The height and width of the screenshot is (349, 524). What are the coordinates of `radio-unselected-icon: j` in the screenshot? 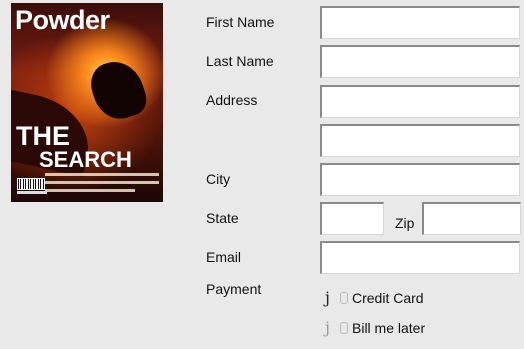 It's located at (332, 327).